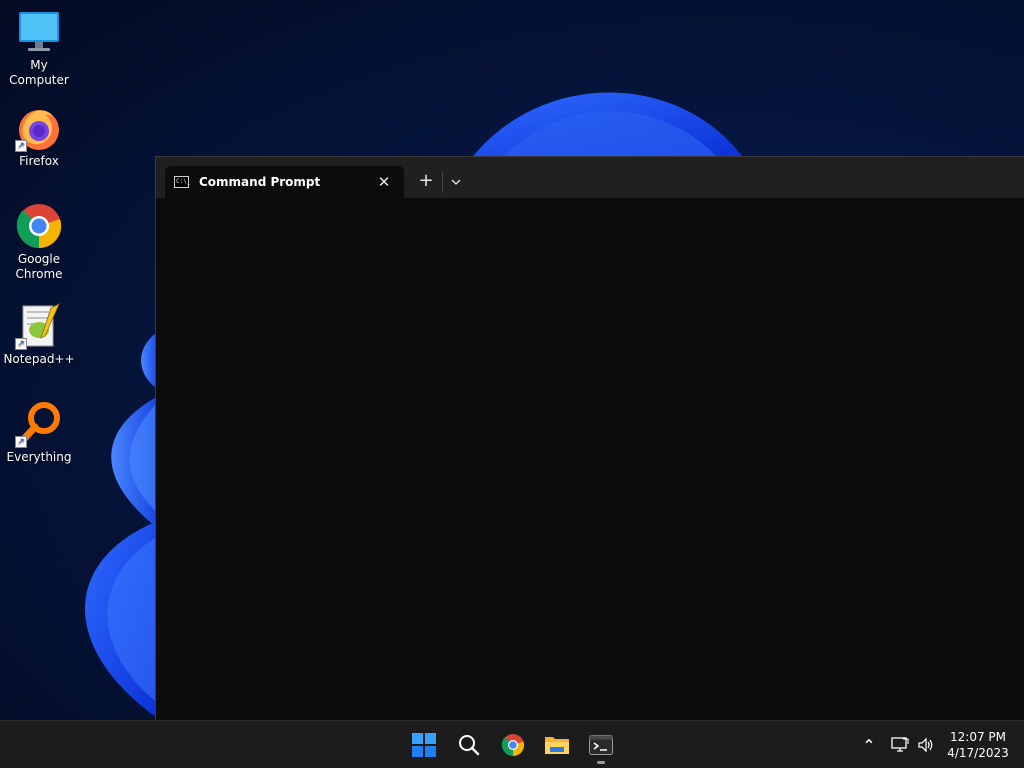 The height and width of the screenshot is (768, 1024). I want to click on file-explorer-icon, so click(557, 745).